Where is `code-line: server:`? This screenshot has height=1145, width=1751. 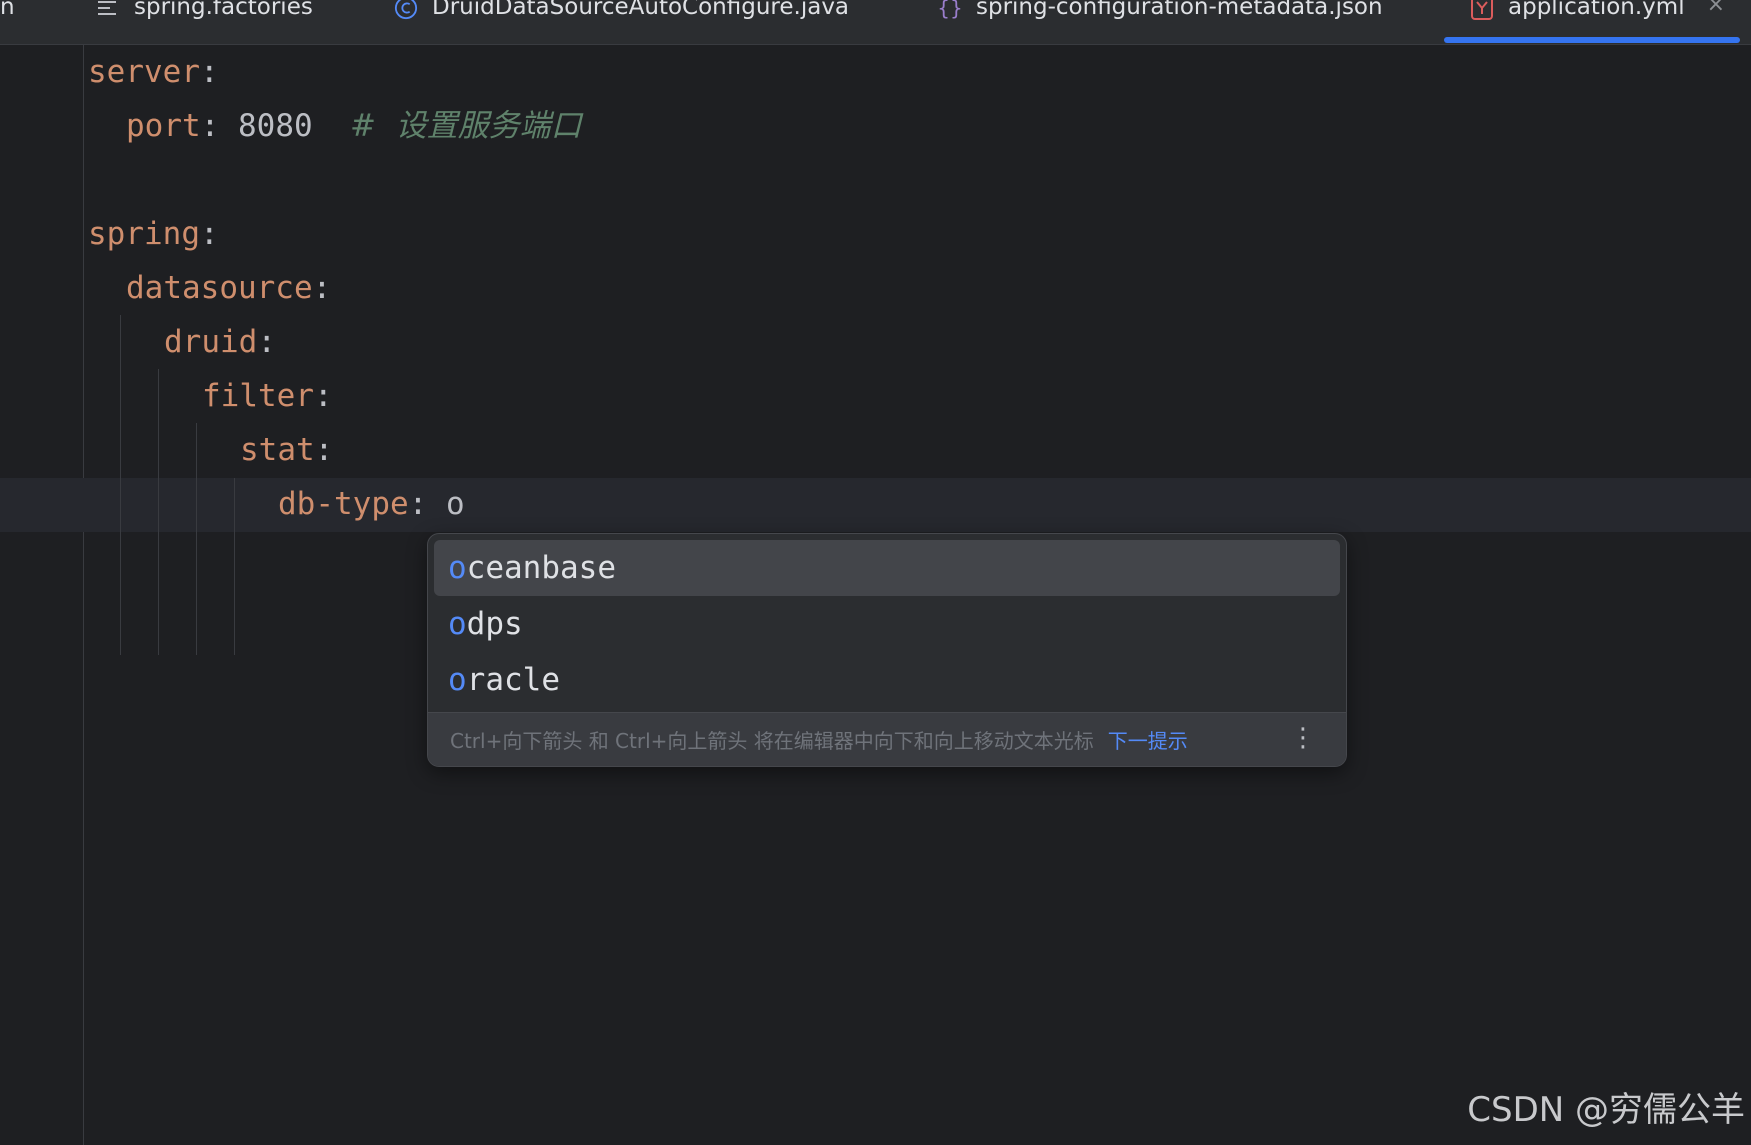 code-line: server: is located at coordinates (153, 72).